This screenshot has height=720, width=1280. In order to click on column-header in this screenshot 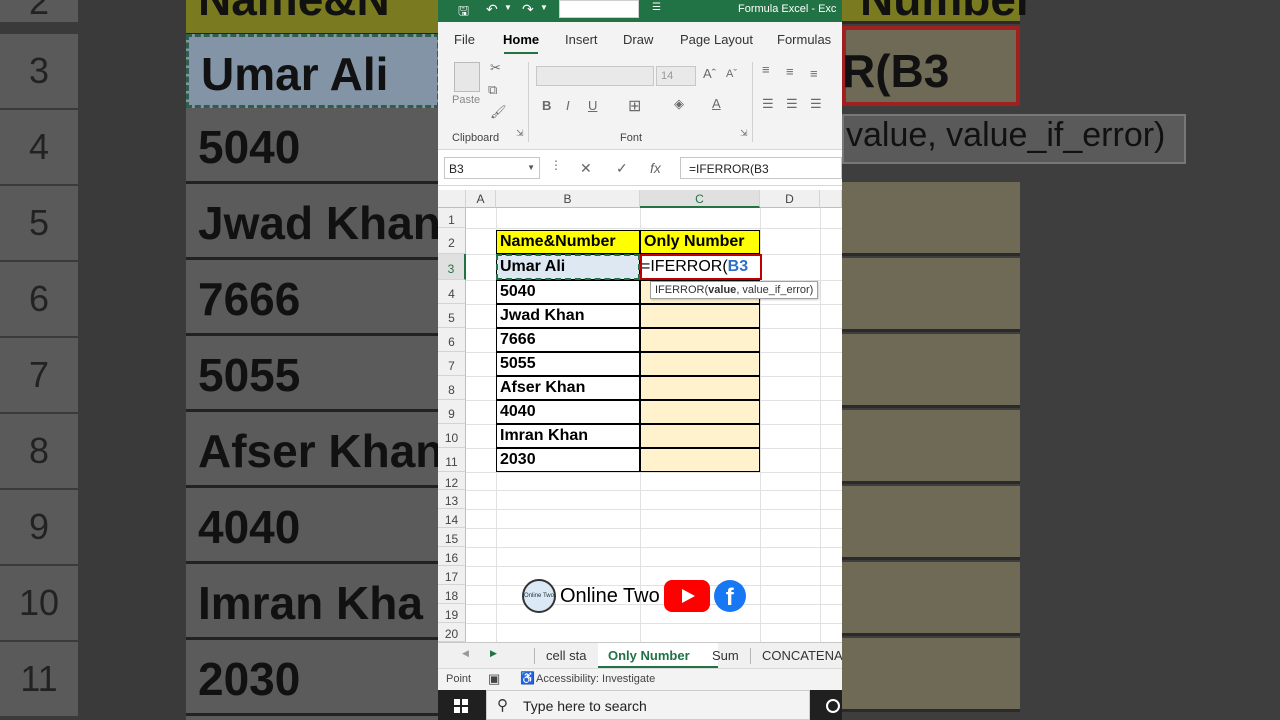, I will do `click(831, 199)`.